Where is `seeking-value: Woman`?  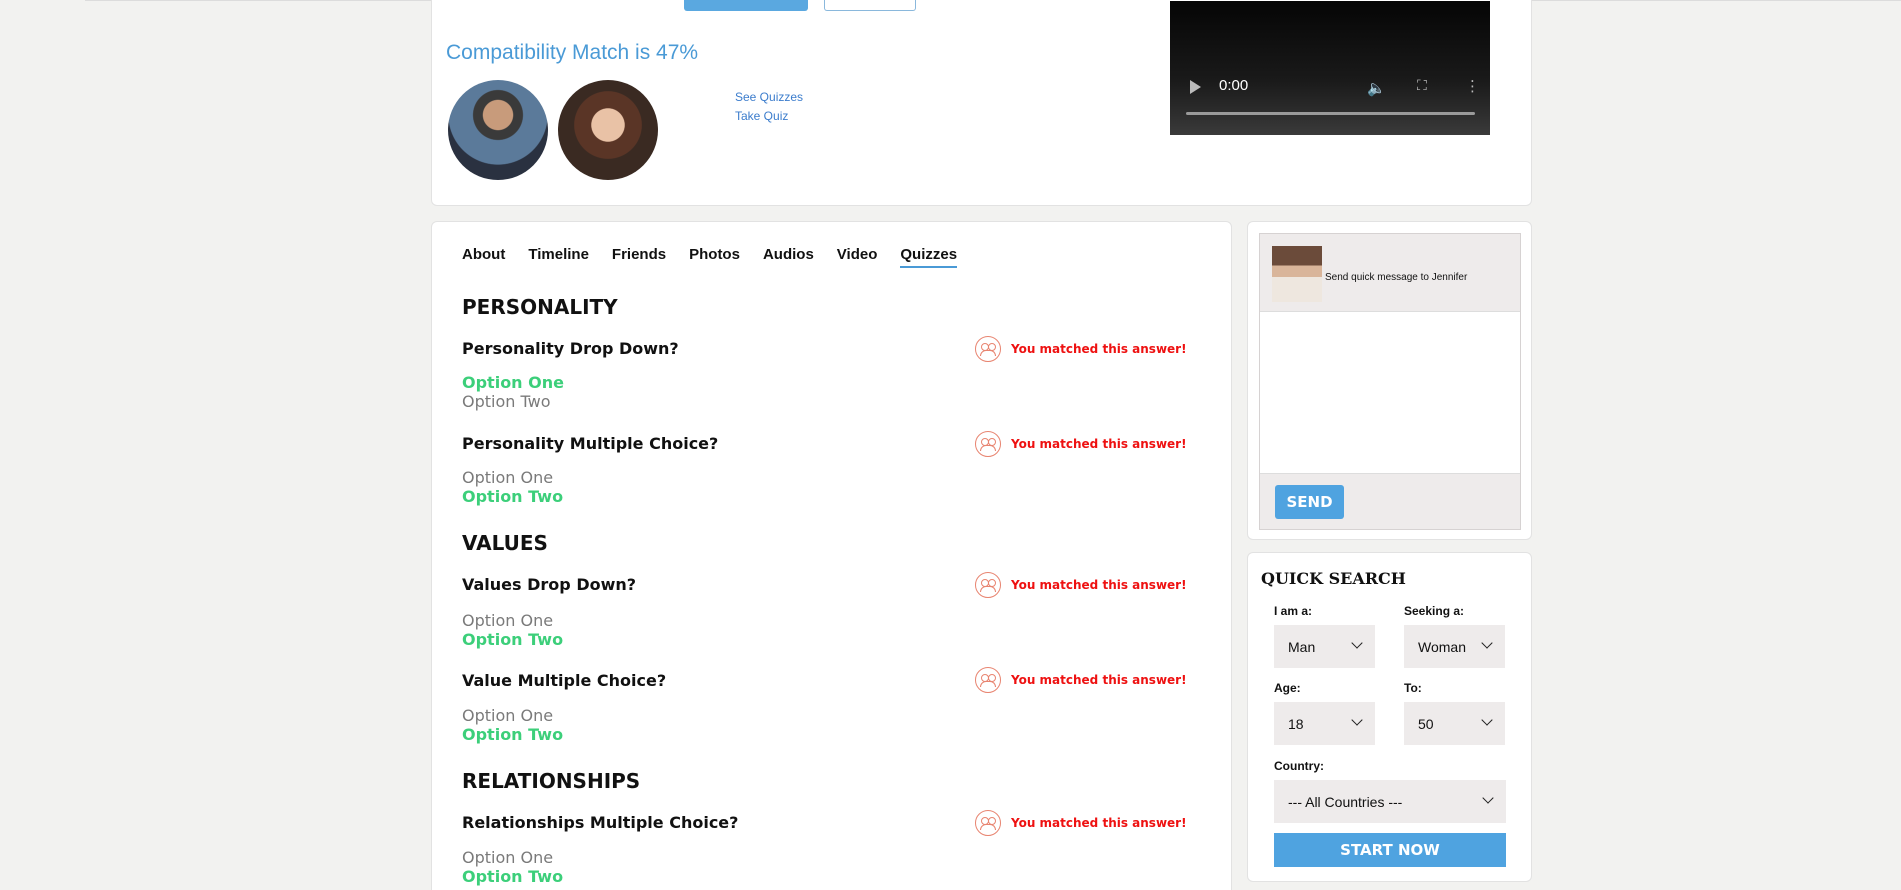 seeking-value: Woman is located at coordinates (1442, 646).